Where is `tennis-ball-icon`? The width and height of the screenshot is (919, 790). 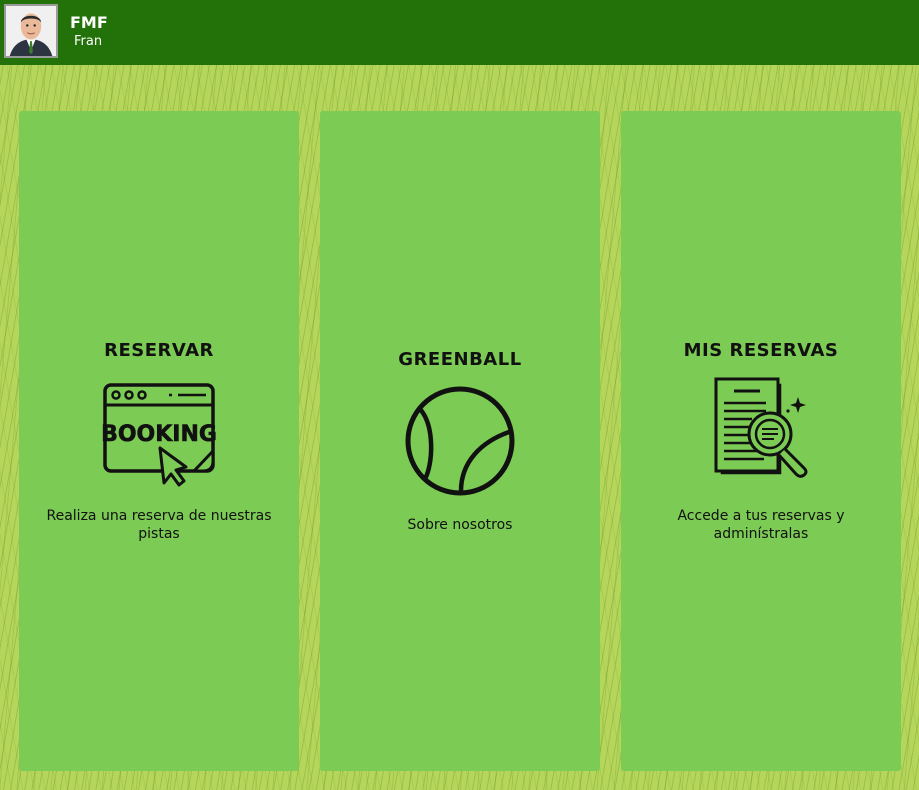
tennis-ball-icon is located at coordinates (460, 440).